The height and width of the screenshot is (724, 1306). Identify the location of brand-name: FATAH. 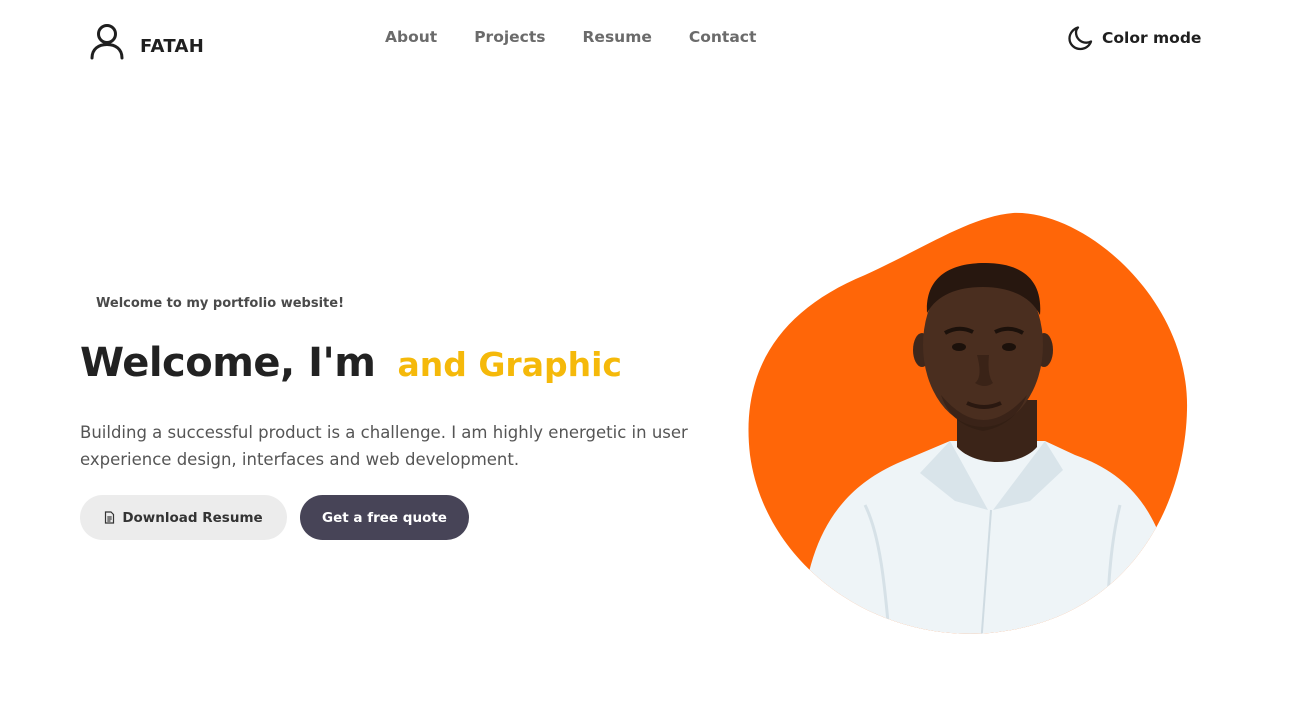
(172, 46).